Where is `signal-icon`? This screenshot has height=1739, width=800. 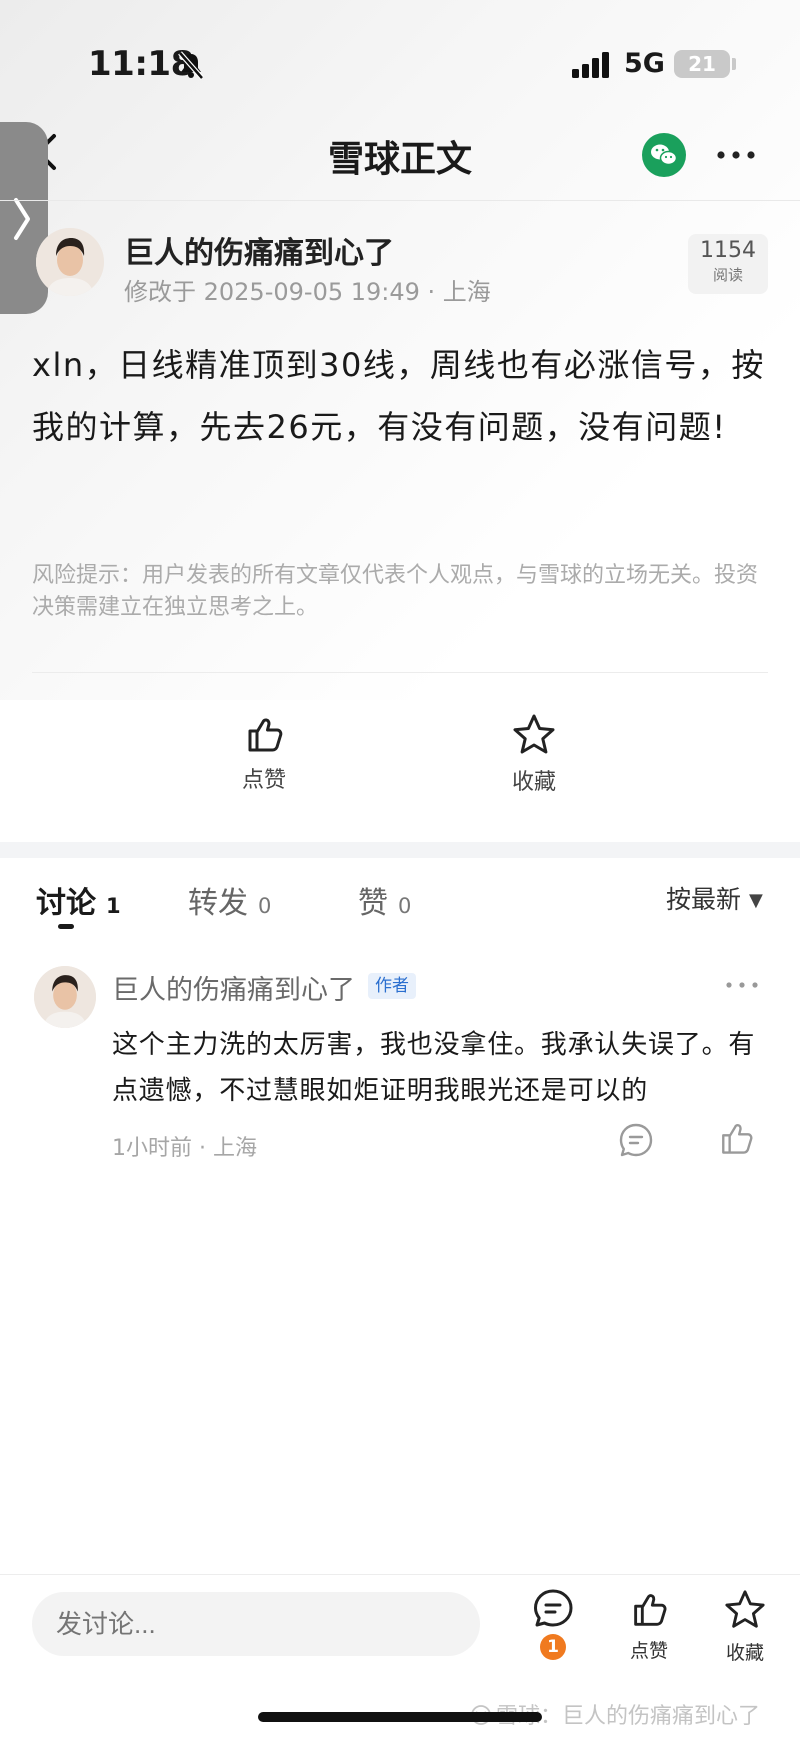
signal-icon is located at coordinates (590, 65).